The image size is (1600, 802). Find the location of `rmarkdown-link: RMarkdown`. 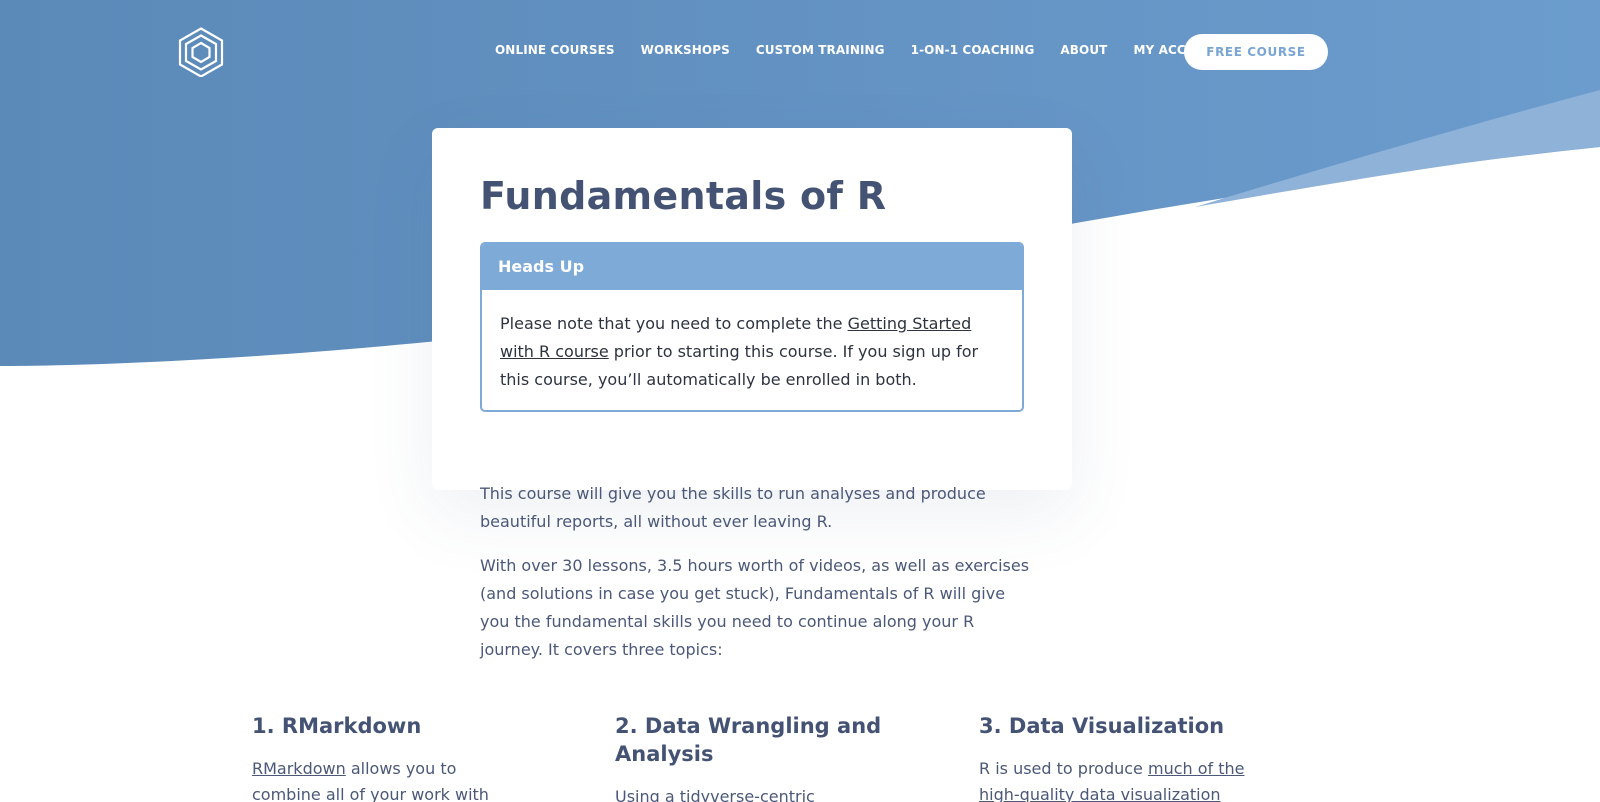

rmarkdown-link: RMarkdown is located at coordinates (299, 768).